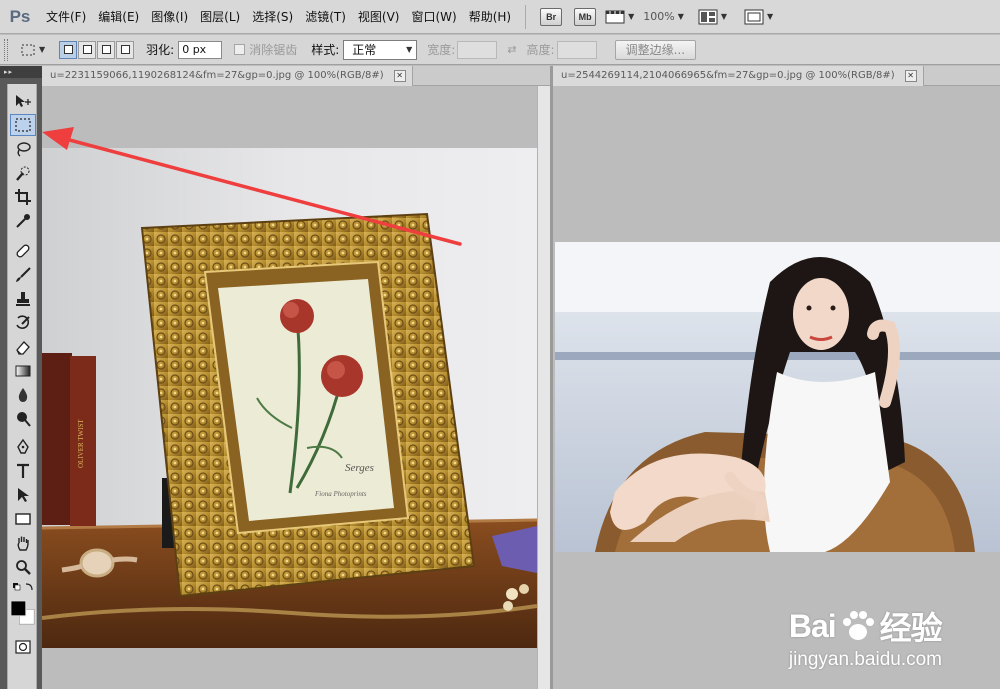  I want to click on menu-view: 视图(V), so click(379, 17).